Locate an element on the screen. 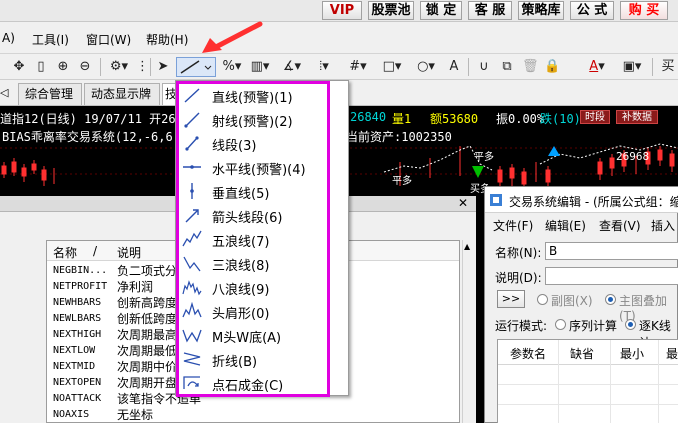  copy-icon: ⧉ is located at coordinates (507, 67).